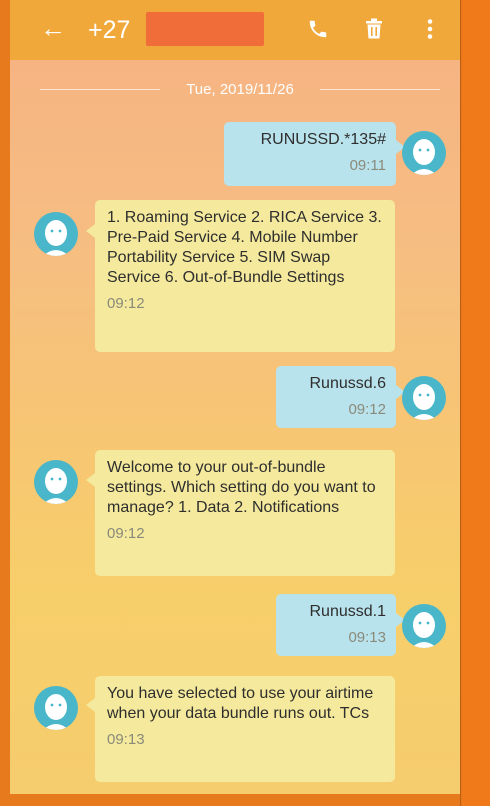  I want to click on redacted-number-block, so click(205, 29).